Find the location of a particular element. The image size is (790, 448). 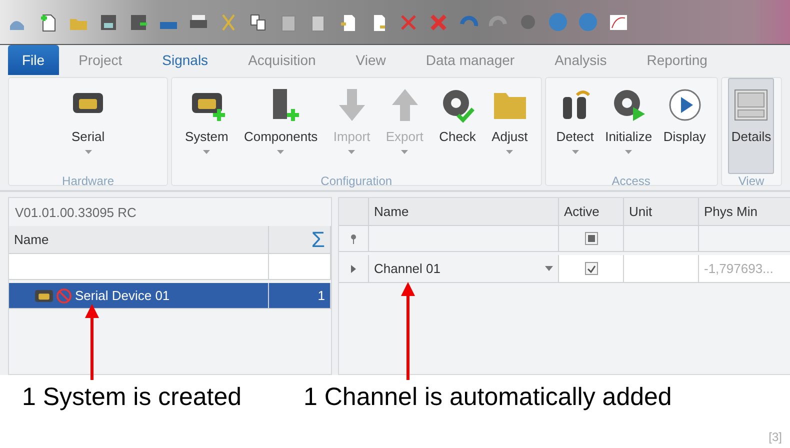

pin-icon is located at coordinates (353, 239).